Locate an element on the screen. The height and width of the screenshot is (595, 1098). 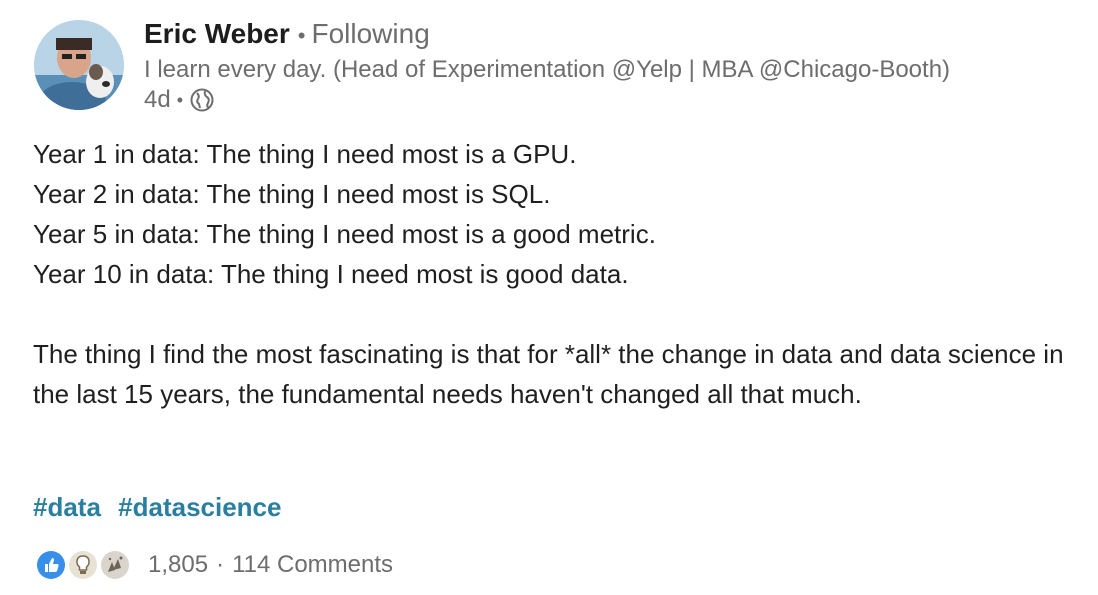
comments-count: 114 Comments is located at coordinates (312, 565).